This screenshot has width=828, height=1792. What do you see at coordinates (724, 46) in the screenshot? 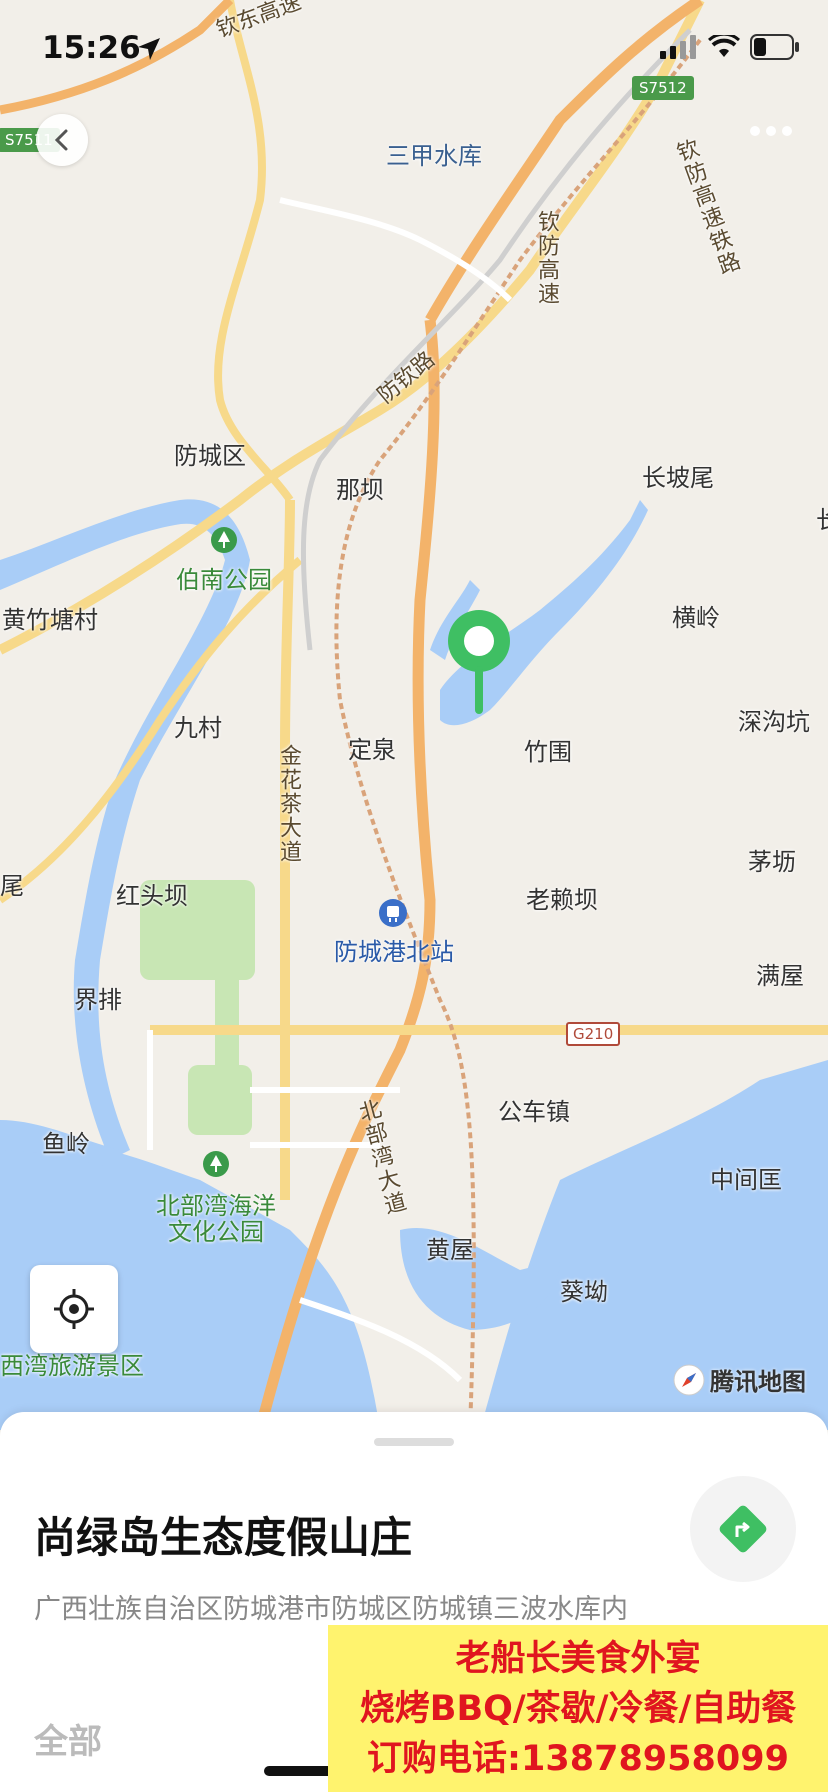
I see `wifi-icon` at bounding box center [724, 46].